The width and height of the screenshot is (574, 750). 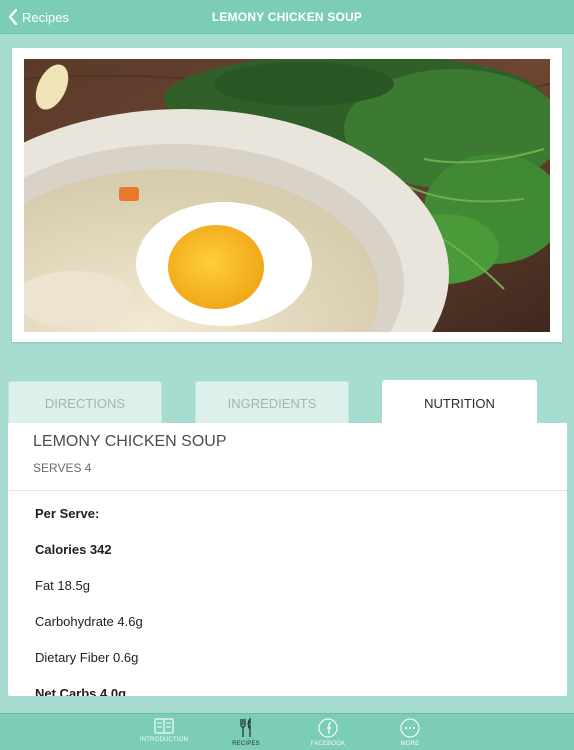 I want to click on divider, so click(x=287, y=490).